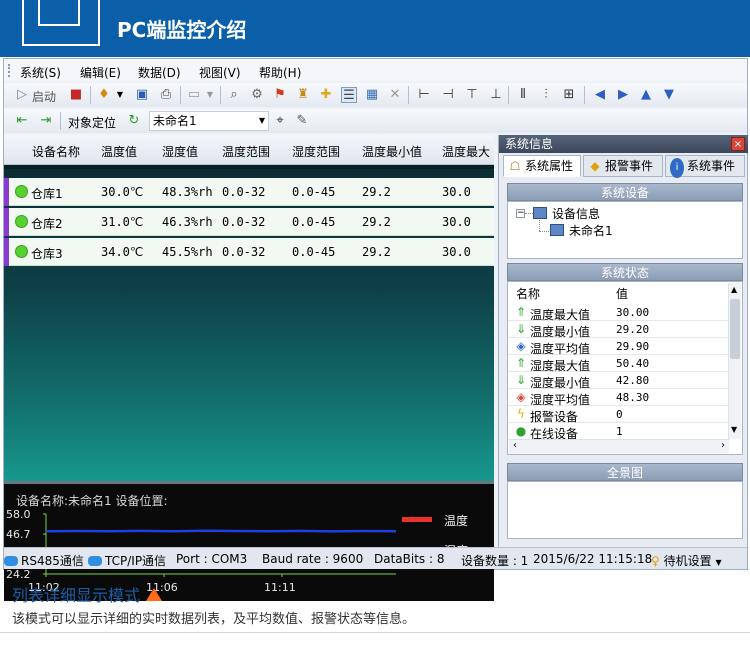  I want to click on last-icon: ⇥, so click(46, 121).